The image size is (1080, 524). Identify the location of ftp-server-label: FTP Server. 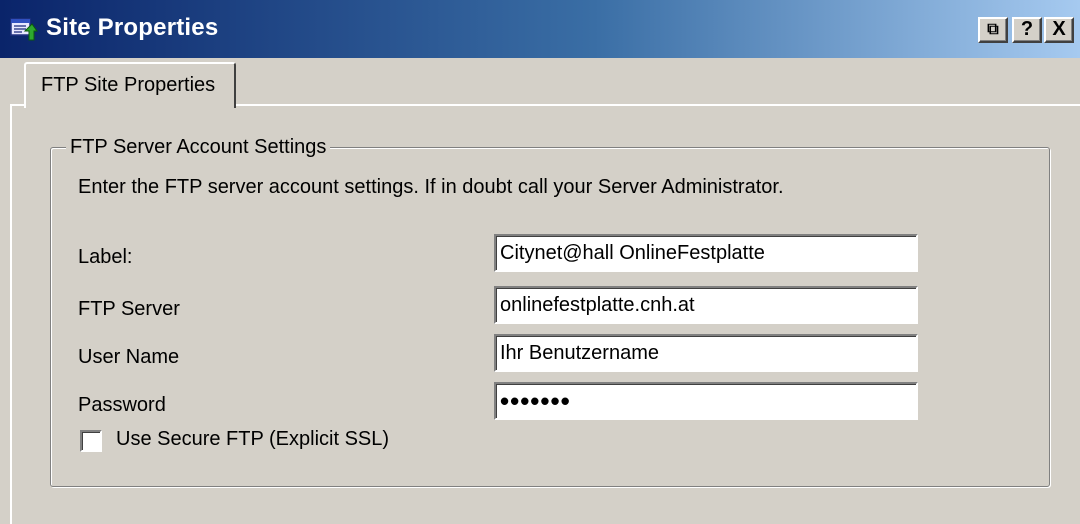
(129, 309).